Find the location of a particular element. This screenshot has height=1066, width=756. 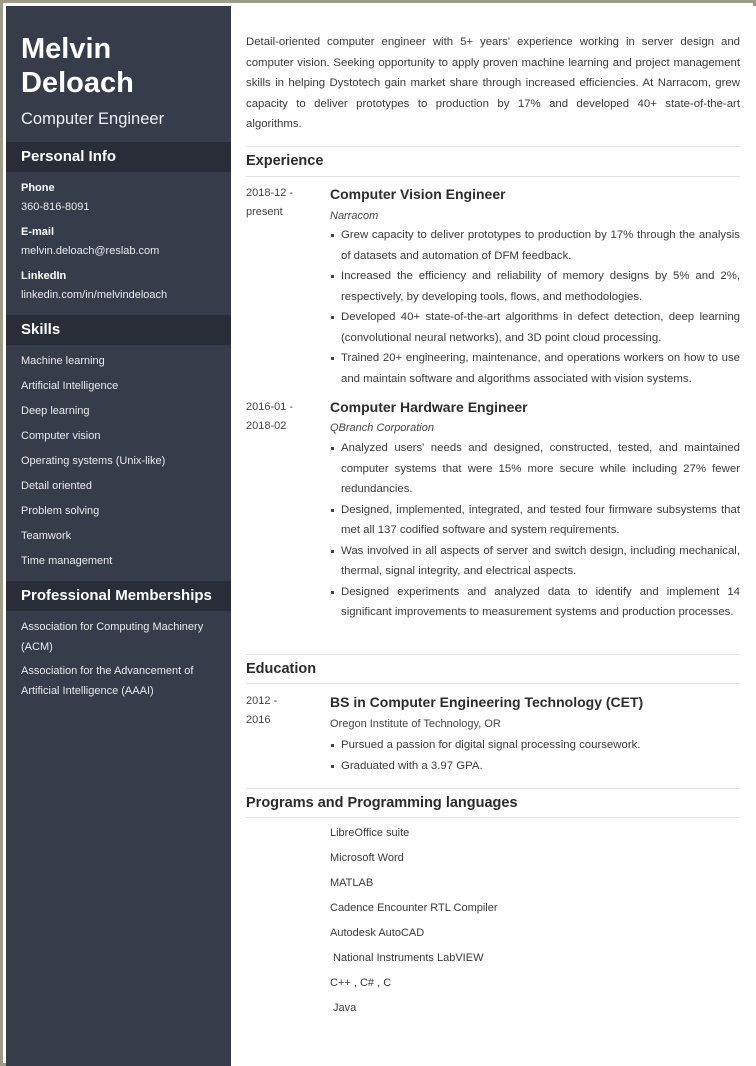

job-date-start: 2016-01 - is located at coordinates (270, 407).